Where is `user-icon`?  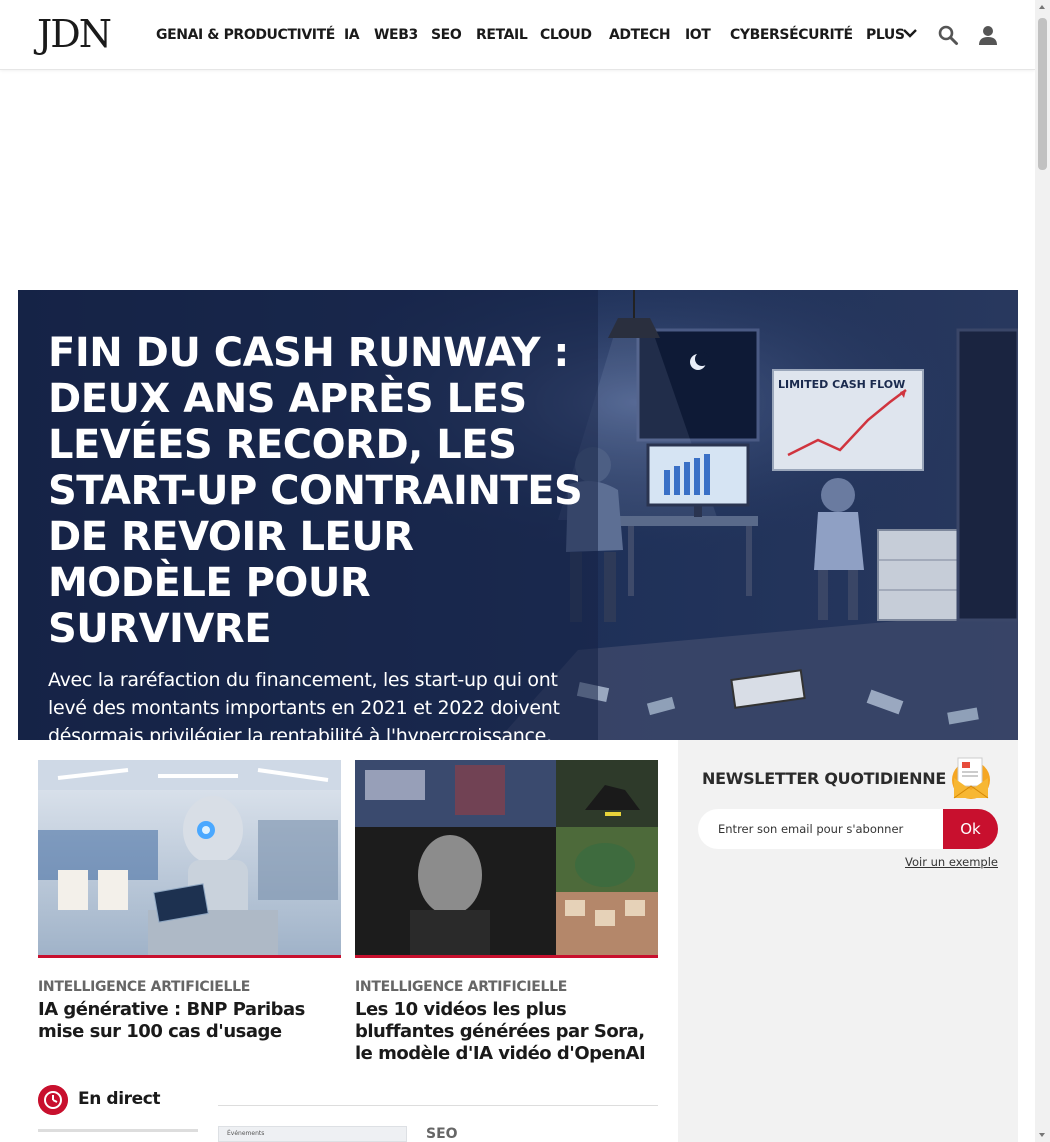
user-icon is located at coordinates (988, 35).